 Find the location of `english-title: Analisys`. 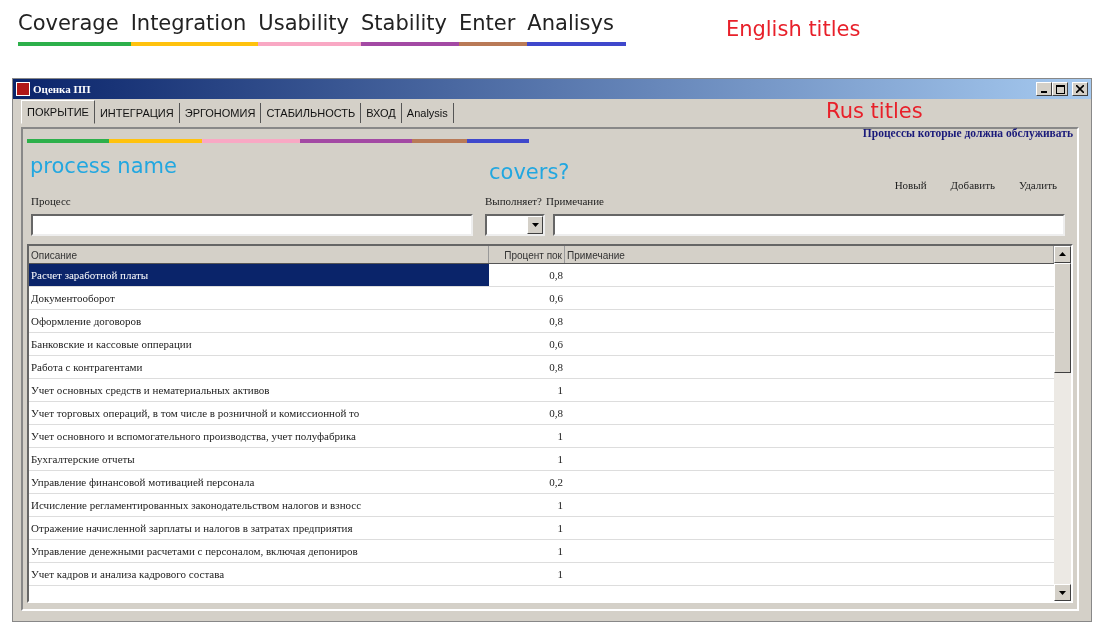

english-title: Analisys is located at coordinates (576, 27).